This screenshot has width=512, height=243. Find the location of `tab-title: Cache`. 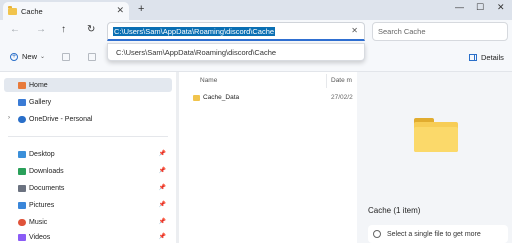

tab-title: Cache is located at coordinates (32, 11).